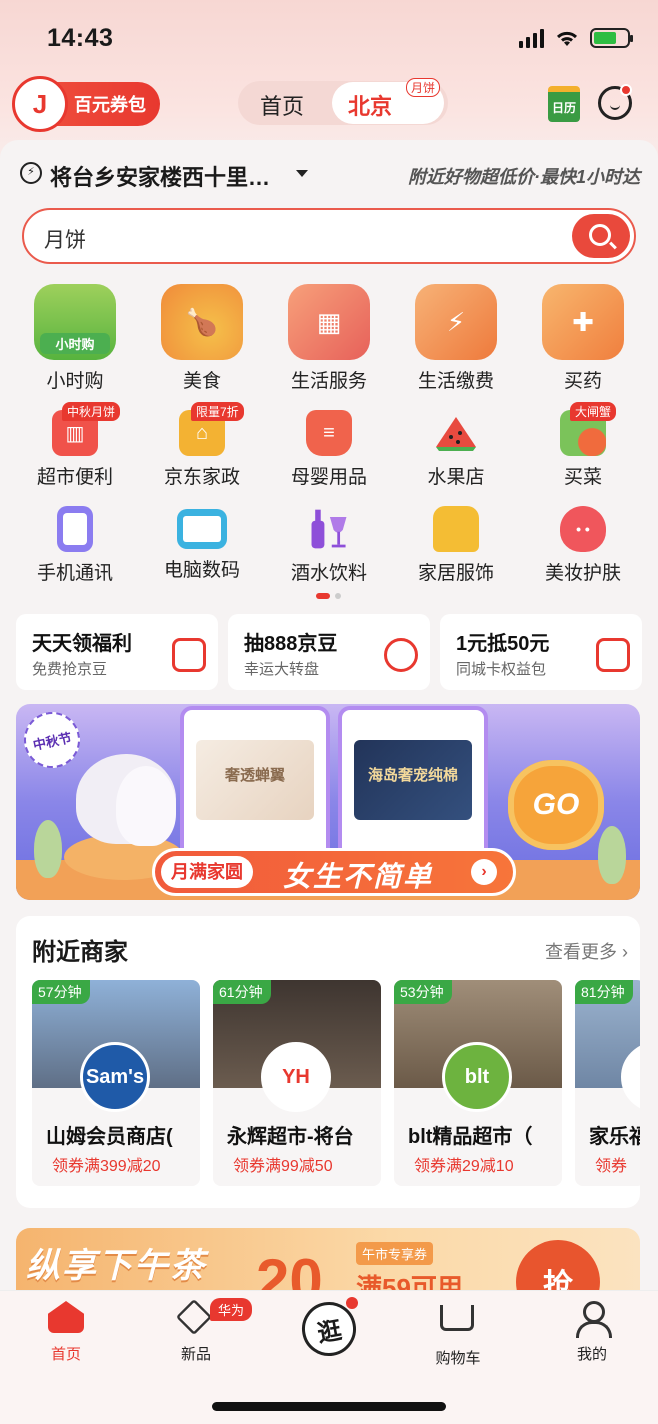  I want to click on food-icon: 🍗, so click(202, 322).